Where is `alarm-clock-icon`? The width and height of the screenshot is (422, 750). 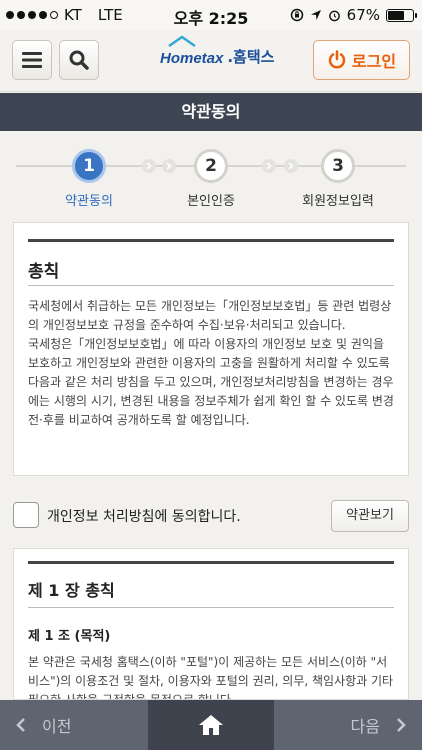 alarm-clock-icon is located at coordinates (334, 15).